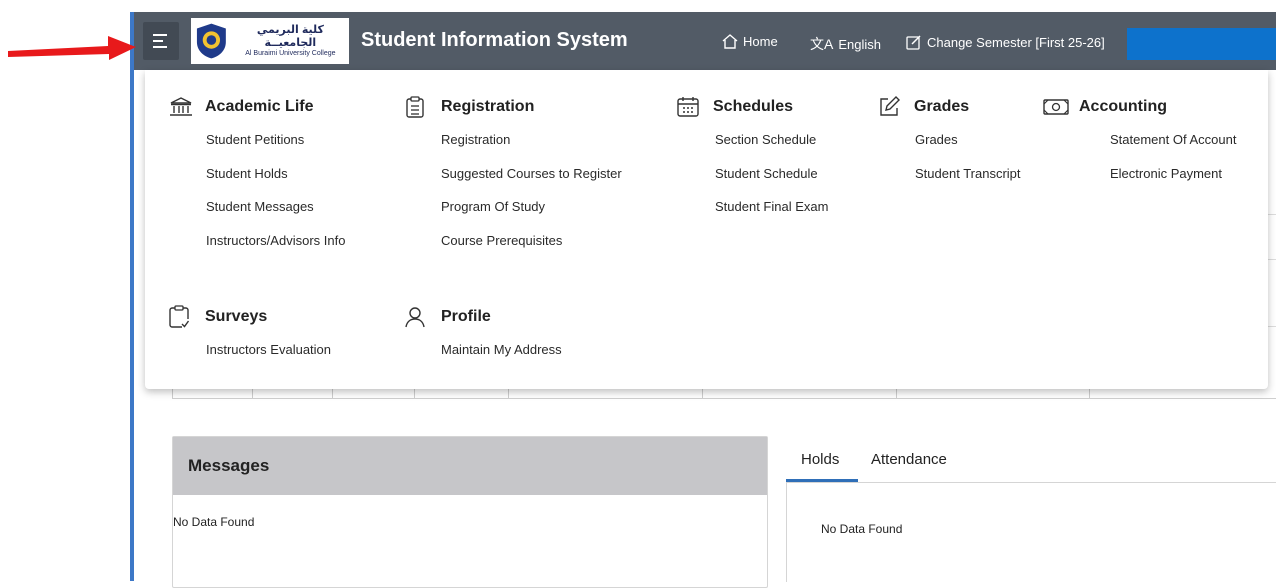 This screenshot has width=1276, height=588. I want to click on menu-item-statement-of-account: Statement Of Account, so click(1173, 148).